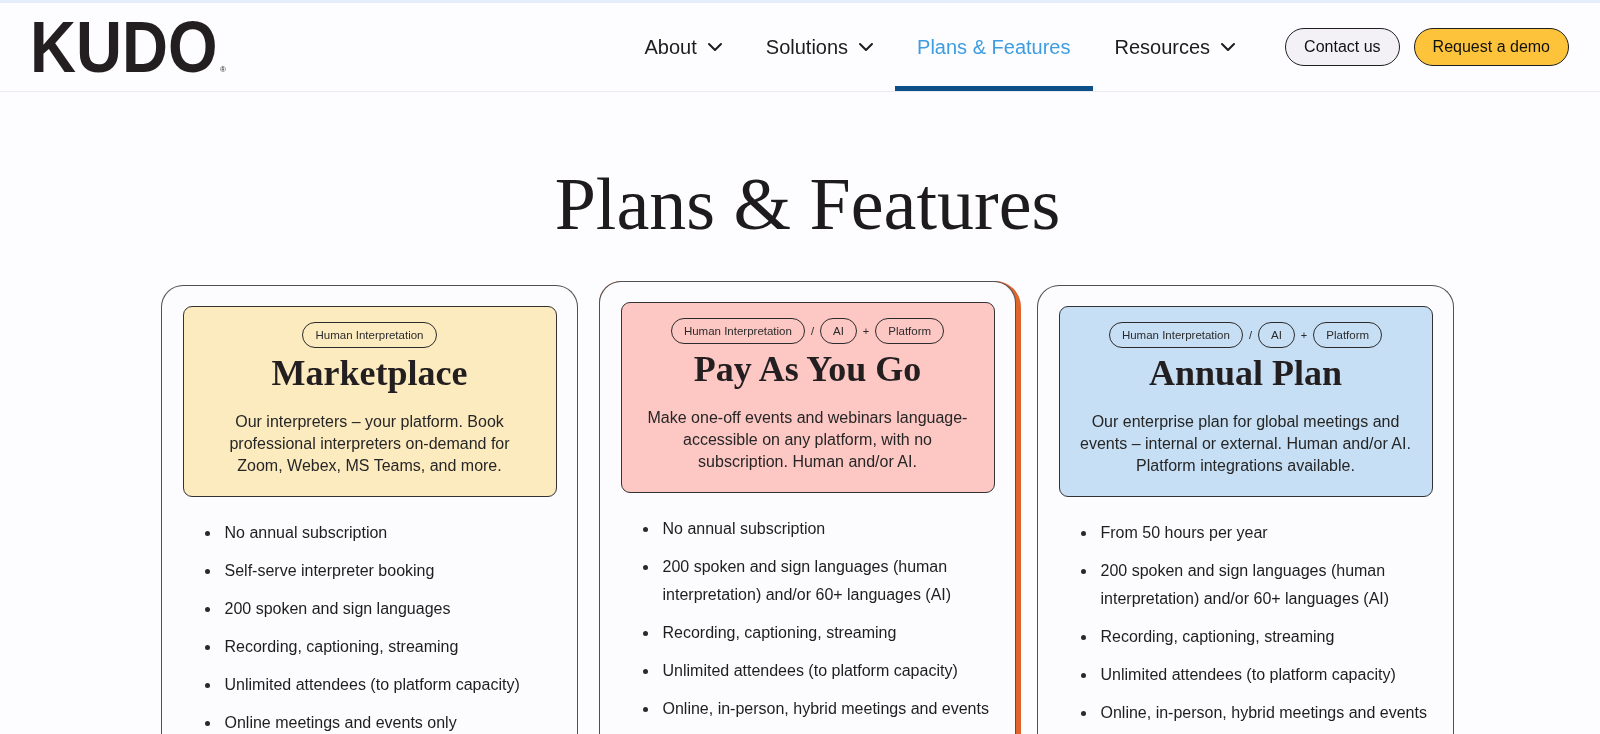 This screenshot has width=1600, height=734. Describe the element at coordinates (807, 204) in the screenshot. I see `page-title: Plans & Features` at that location.